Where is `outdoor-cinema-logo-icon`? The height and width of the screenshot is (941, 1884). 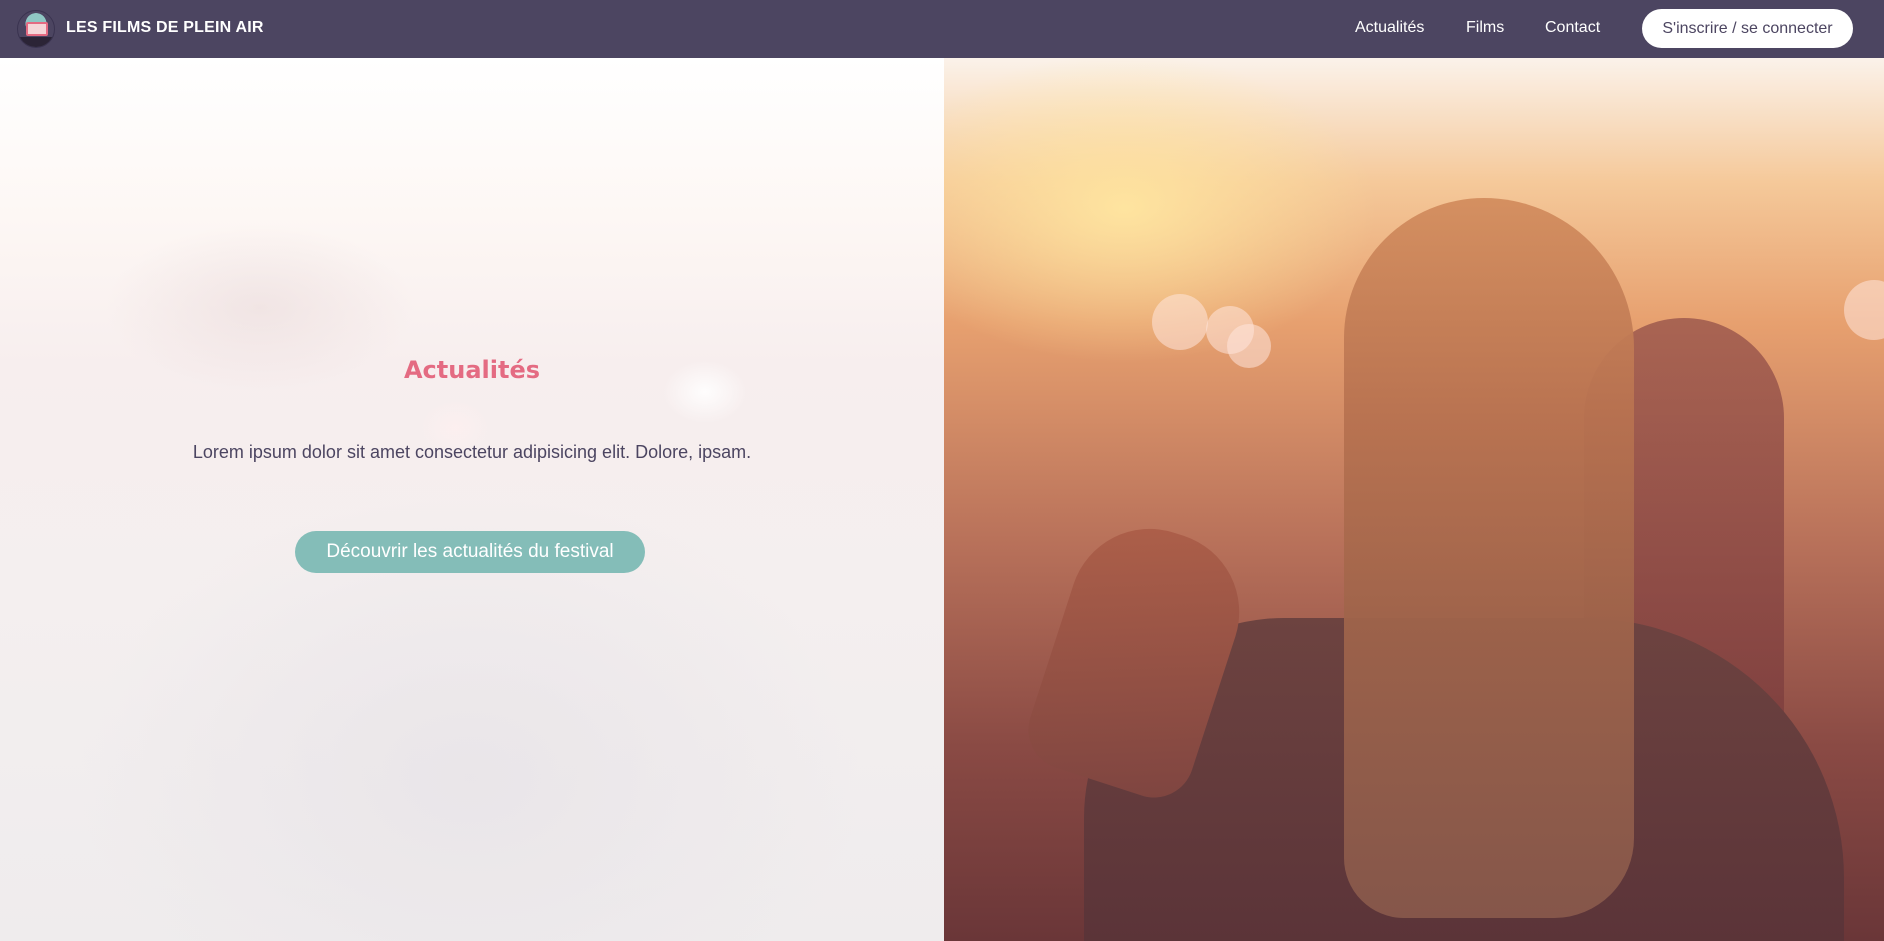 outdoor-cinema-logo-icon is located at coordinates (36, 29).